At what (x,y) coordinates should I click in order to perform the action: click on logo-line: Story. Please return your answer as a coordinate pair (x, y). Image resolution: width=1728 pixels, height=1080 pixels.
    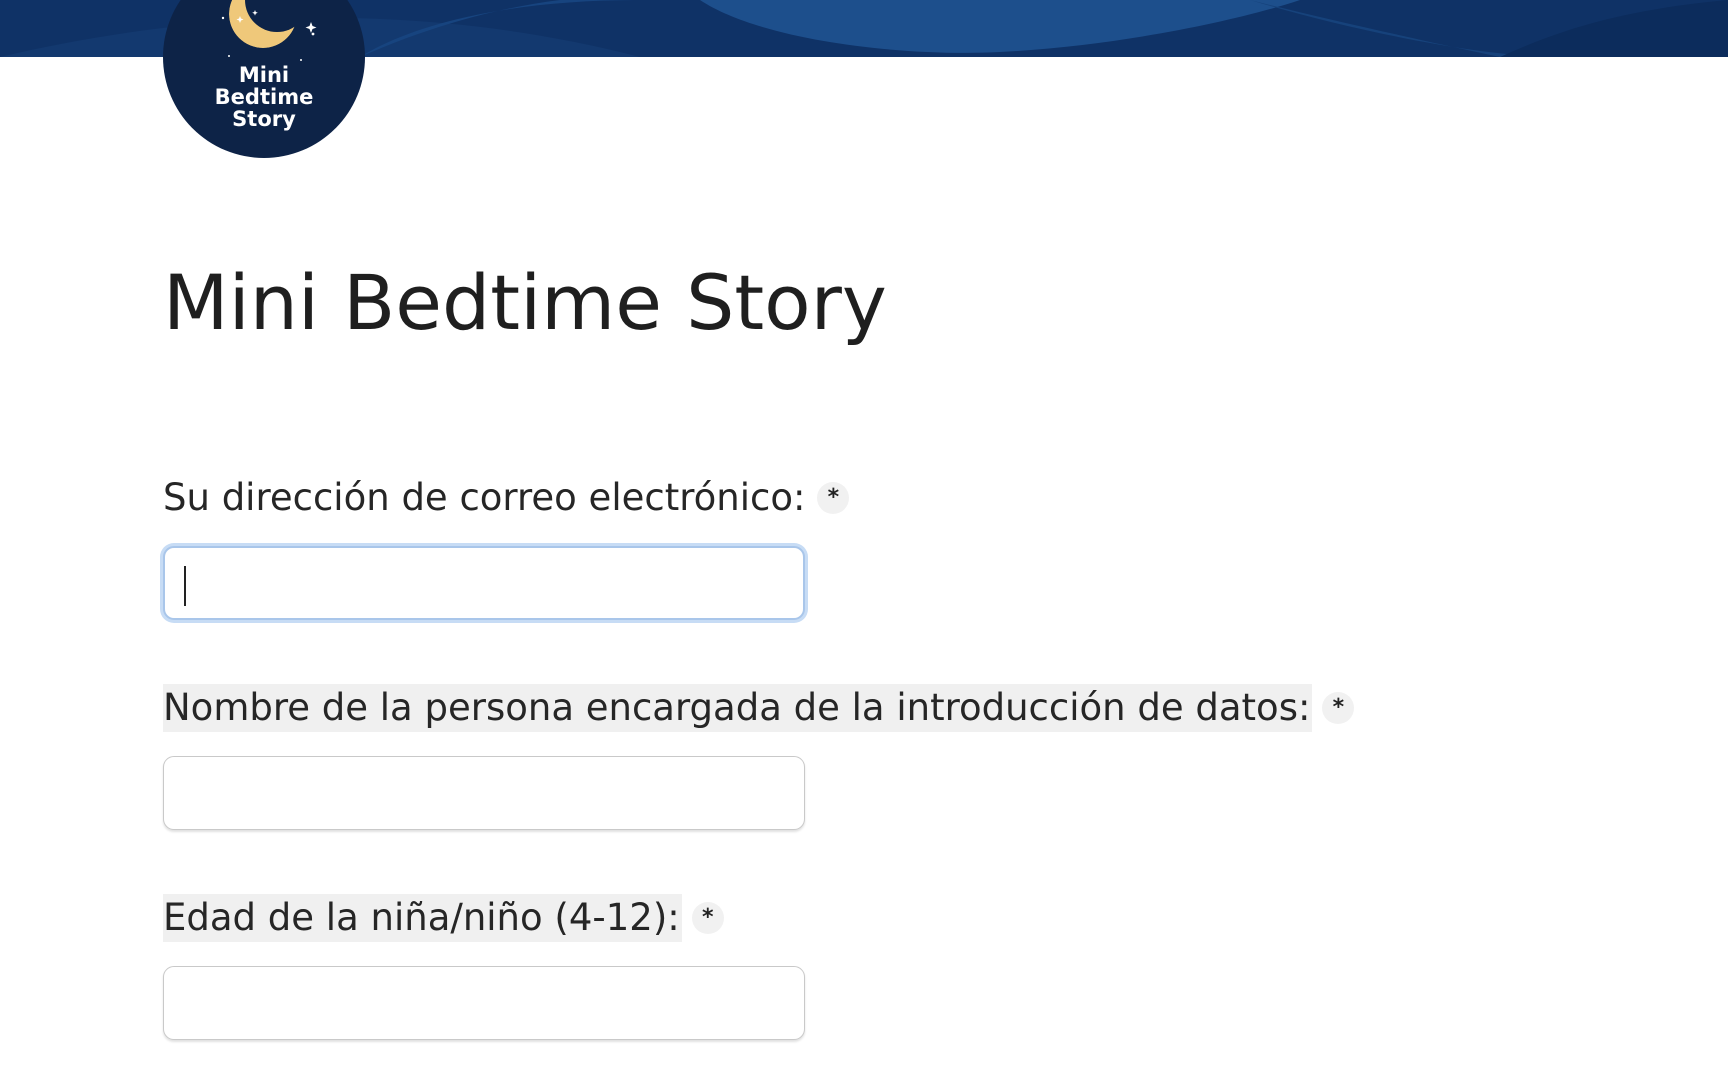
    Looking at the image, I should click on (264, 119).